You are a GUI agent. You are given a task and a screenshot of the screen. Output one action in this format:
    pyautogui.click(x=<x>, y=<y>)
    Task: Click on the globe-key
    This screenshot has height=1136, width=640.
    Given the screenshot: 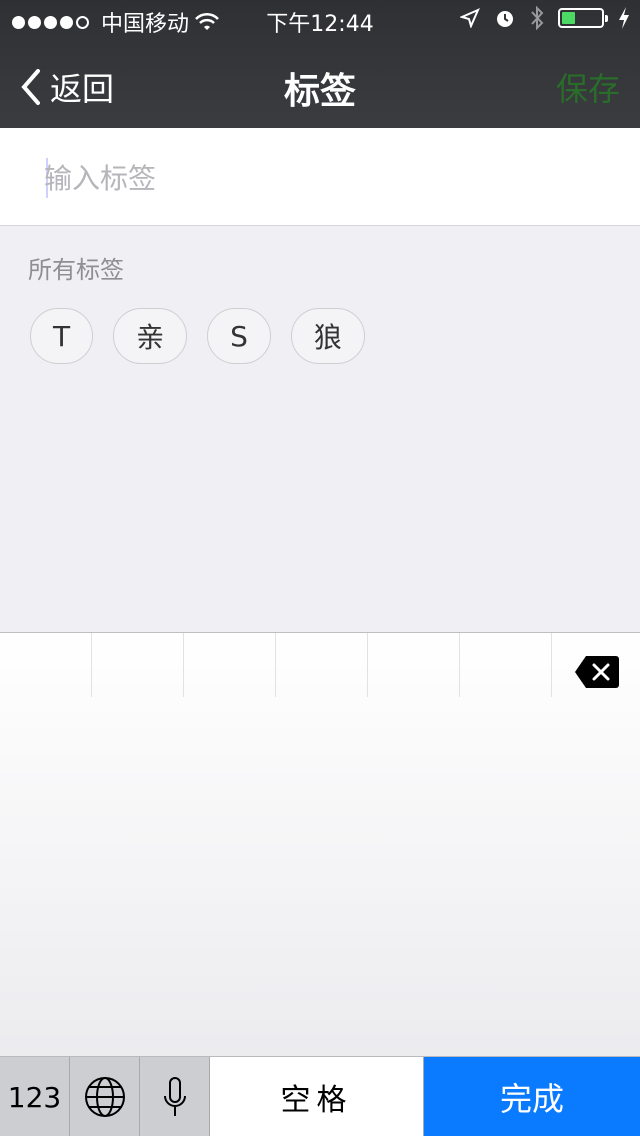 What is the action you would take?
    pyautogui.click(x=105, y=1096)
    